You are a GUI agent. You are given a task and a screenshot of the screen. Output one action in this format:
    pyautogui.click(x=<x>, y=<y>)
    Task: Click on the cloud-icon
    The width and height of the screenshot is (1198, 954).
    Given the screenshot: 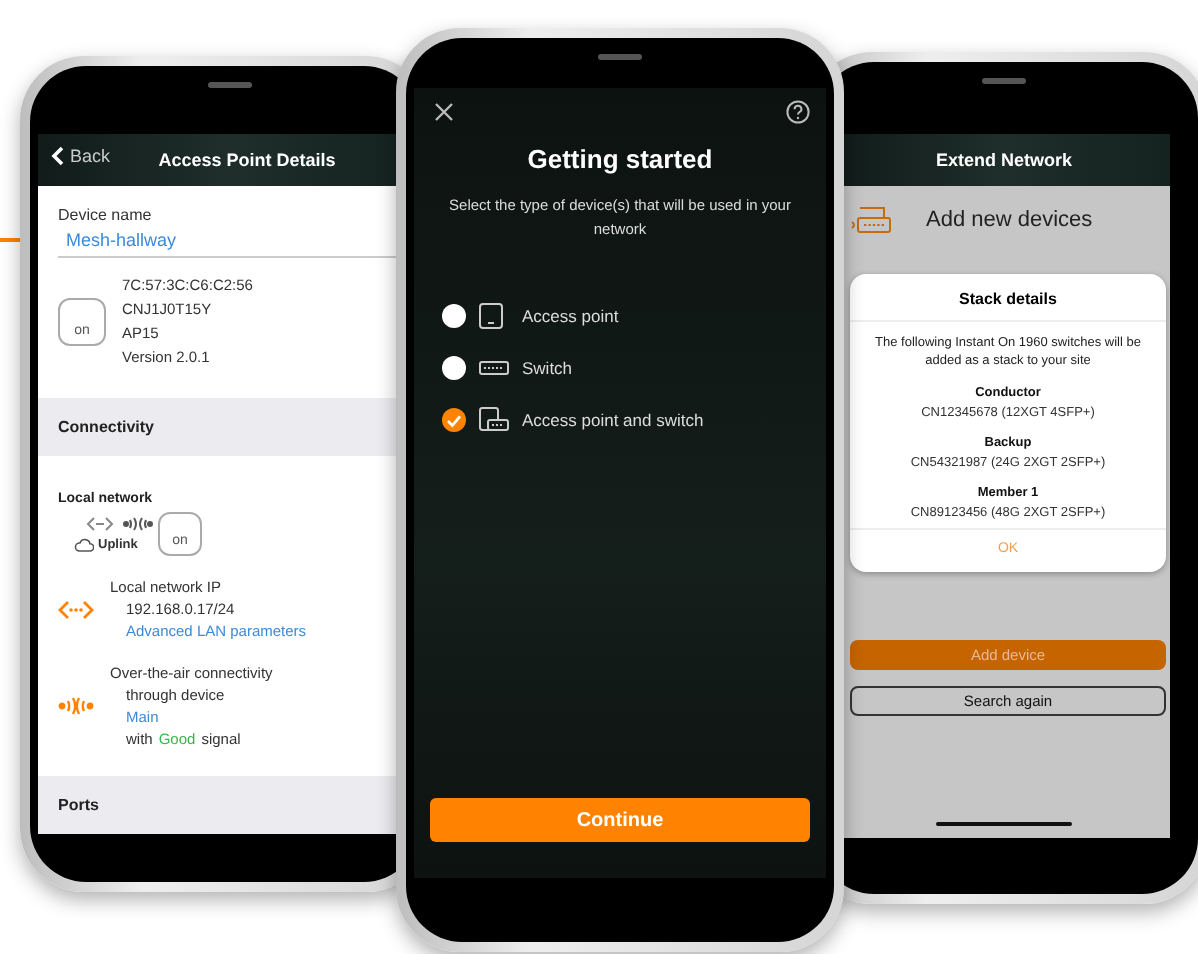 What is the action you would take?
    pyautogui.click(x=84, y=545)
    